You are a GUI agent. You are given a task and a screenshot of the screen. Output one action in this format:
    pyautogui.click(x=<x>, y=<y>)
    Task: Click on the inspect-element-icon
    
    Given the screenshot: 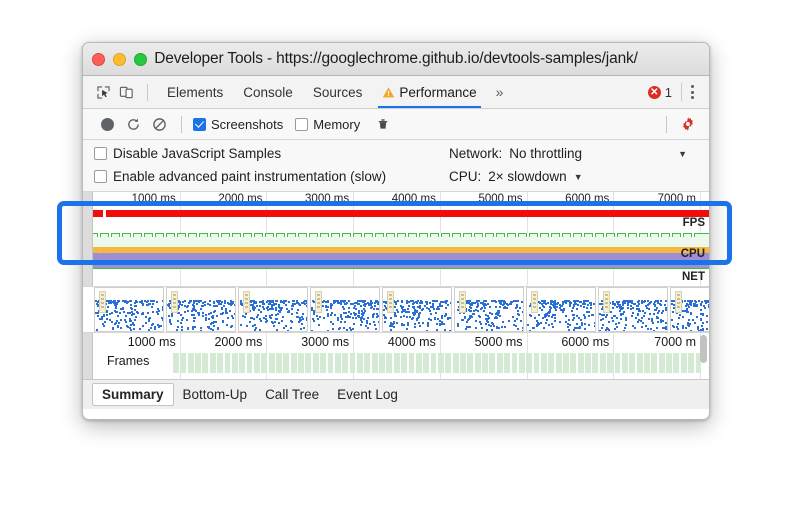 What is the action you would take?
    pyautogui.click(x=103, y=92)
    